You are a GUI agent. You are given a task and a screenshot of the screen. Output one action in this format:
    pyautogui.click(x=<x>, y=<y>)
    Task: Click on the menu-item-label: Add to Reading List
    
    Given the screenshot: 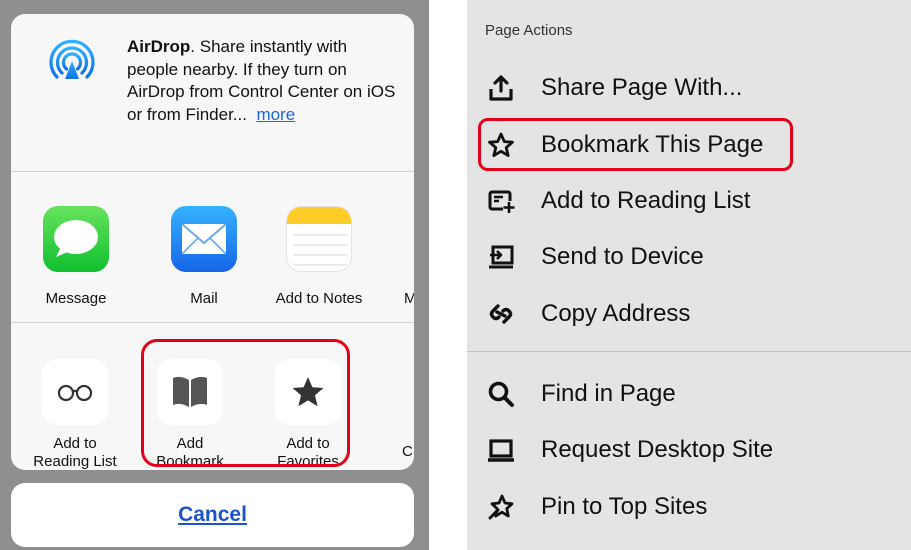 What is the action you would take?
    pyautogui.click(x=646, y=200)
    